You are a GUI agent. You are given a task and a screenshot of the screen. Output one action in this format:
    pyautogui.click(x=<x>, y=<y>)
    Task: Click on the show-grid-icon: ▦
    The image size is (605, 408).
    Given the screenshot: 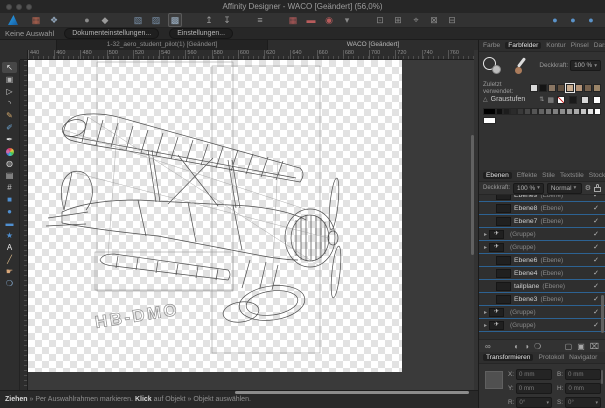 What is the action you would take?
    pyautogui.click(x=293, y=20)
    